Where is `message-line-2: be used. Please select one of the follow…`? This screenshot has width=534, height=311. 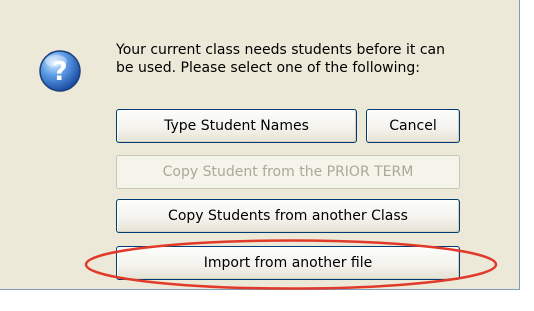 message-line-2: be used. Please select one of the follow… is located at coordinates (268, 68).